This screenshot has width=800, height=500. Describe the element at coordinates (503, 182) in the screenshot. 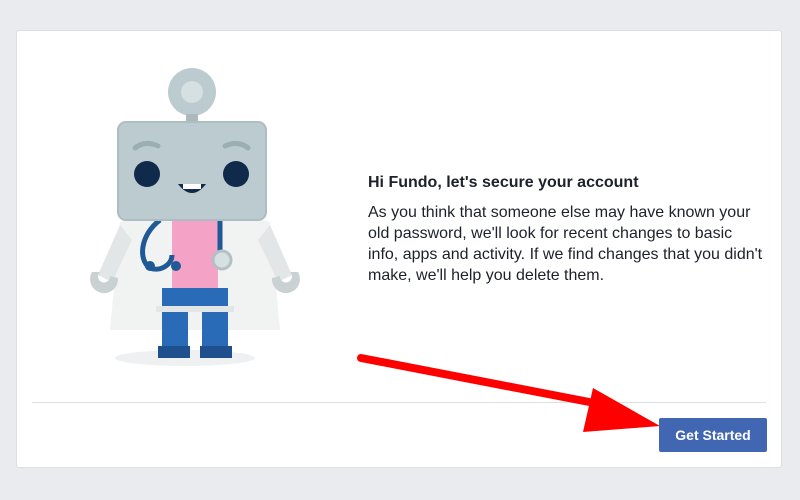

I see `dialog-heading: Hi Fundo, let's secure your account` at that location.